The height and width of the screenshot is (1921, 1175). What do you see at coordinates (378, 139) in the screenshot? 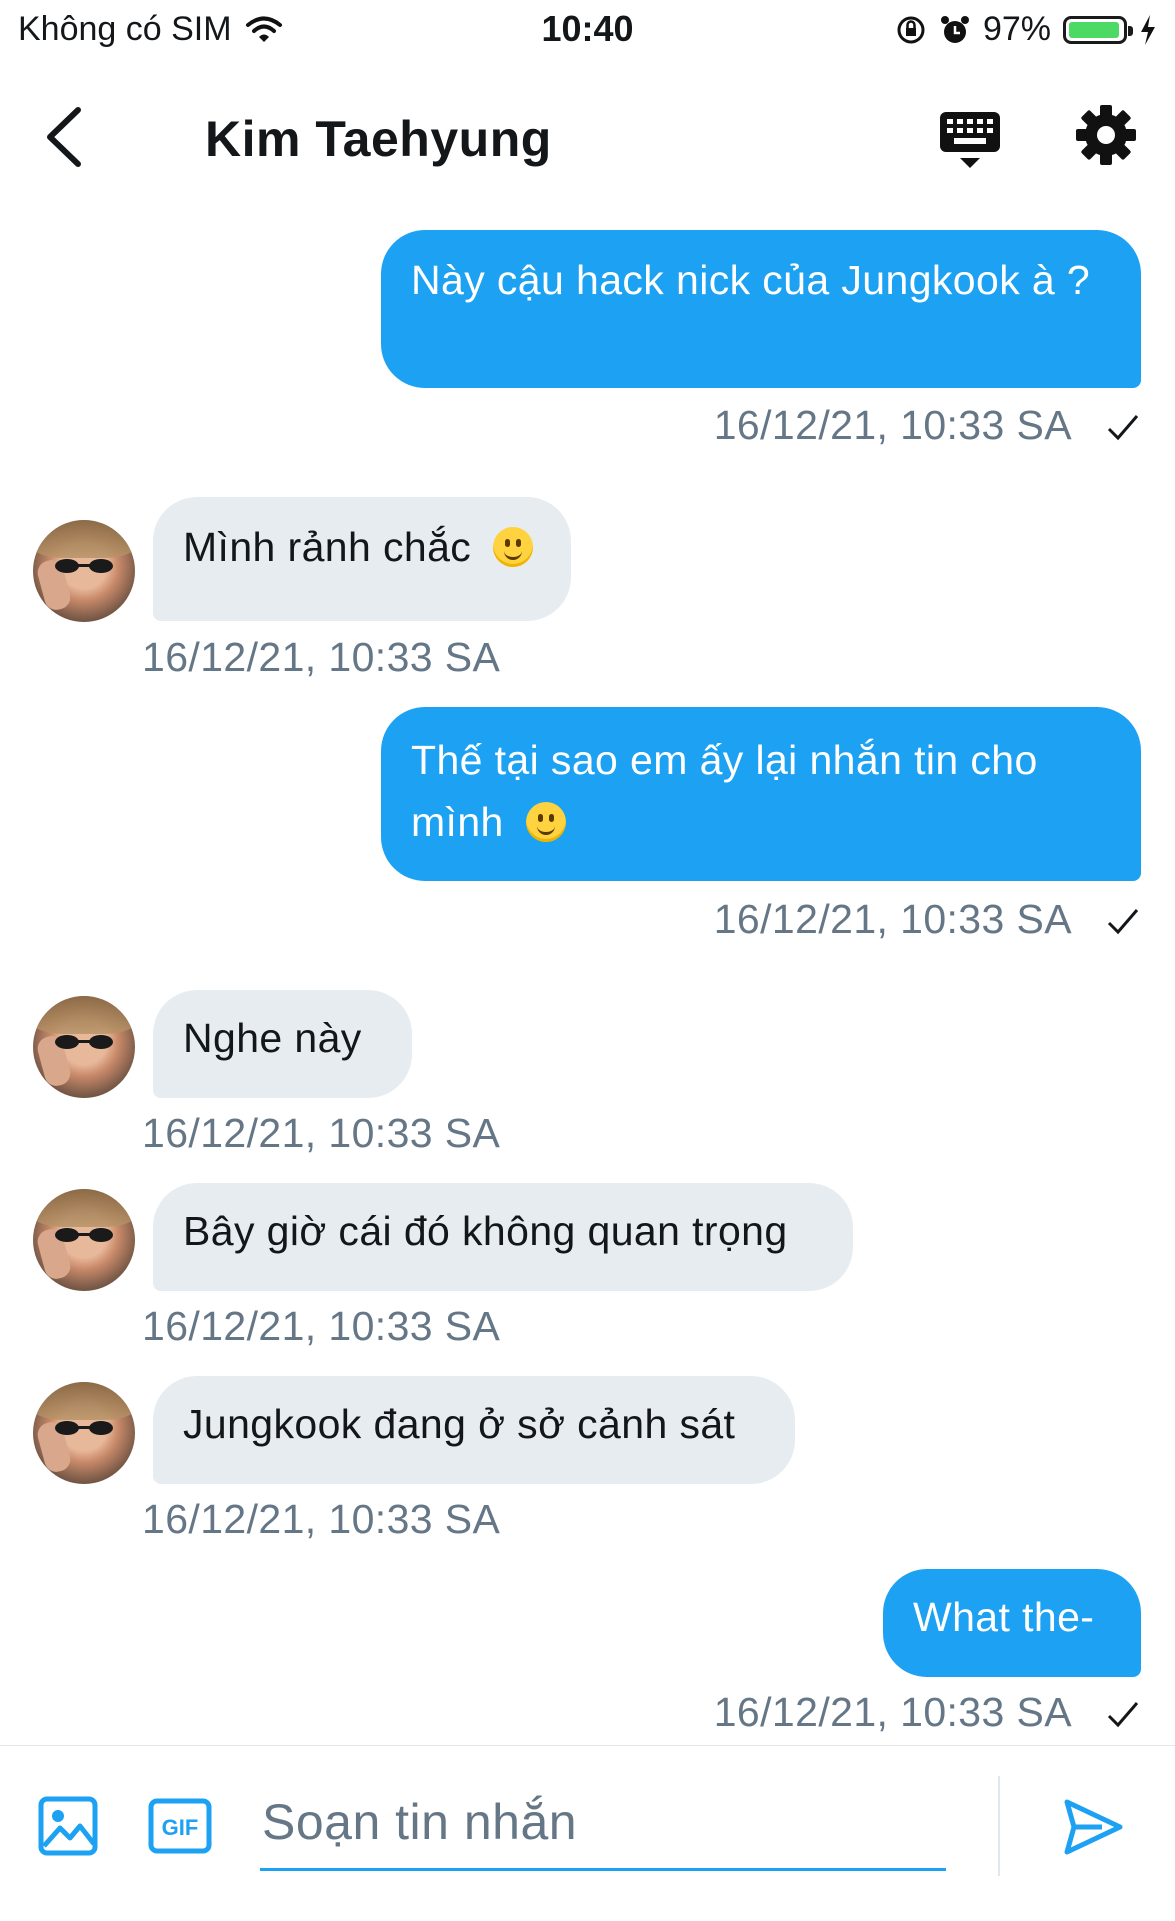
I see `conversation-title: Kim Taehyung` at bounding box center [378, 139].